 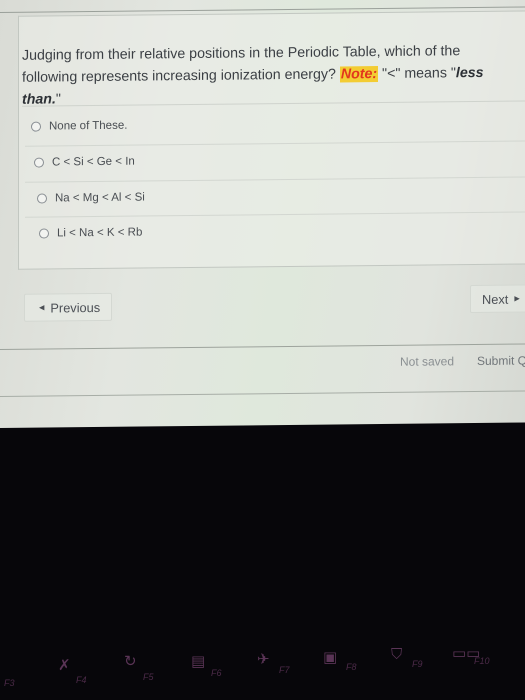 What do you see at coordinates (427, 361) in the screenshot?
I see `save-status: Not saved` at bounding box center [427, 361].